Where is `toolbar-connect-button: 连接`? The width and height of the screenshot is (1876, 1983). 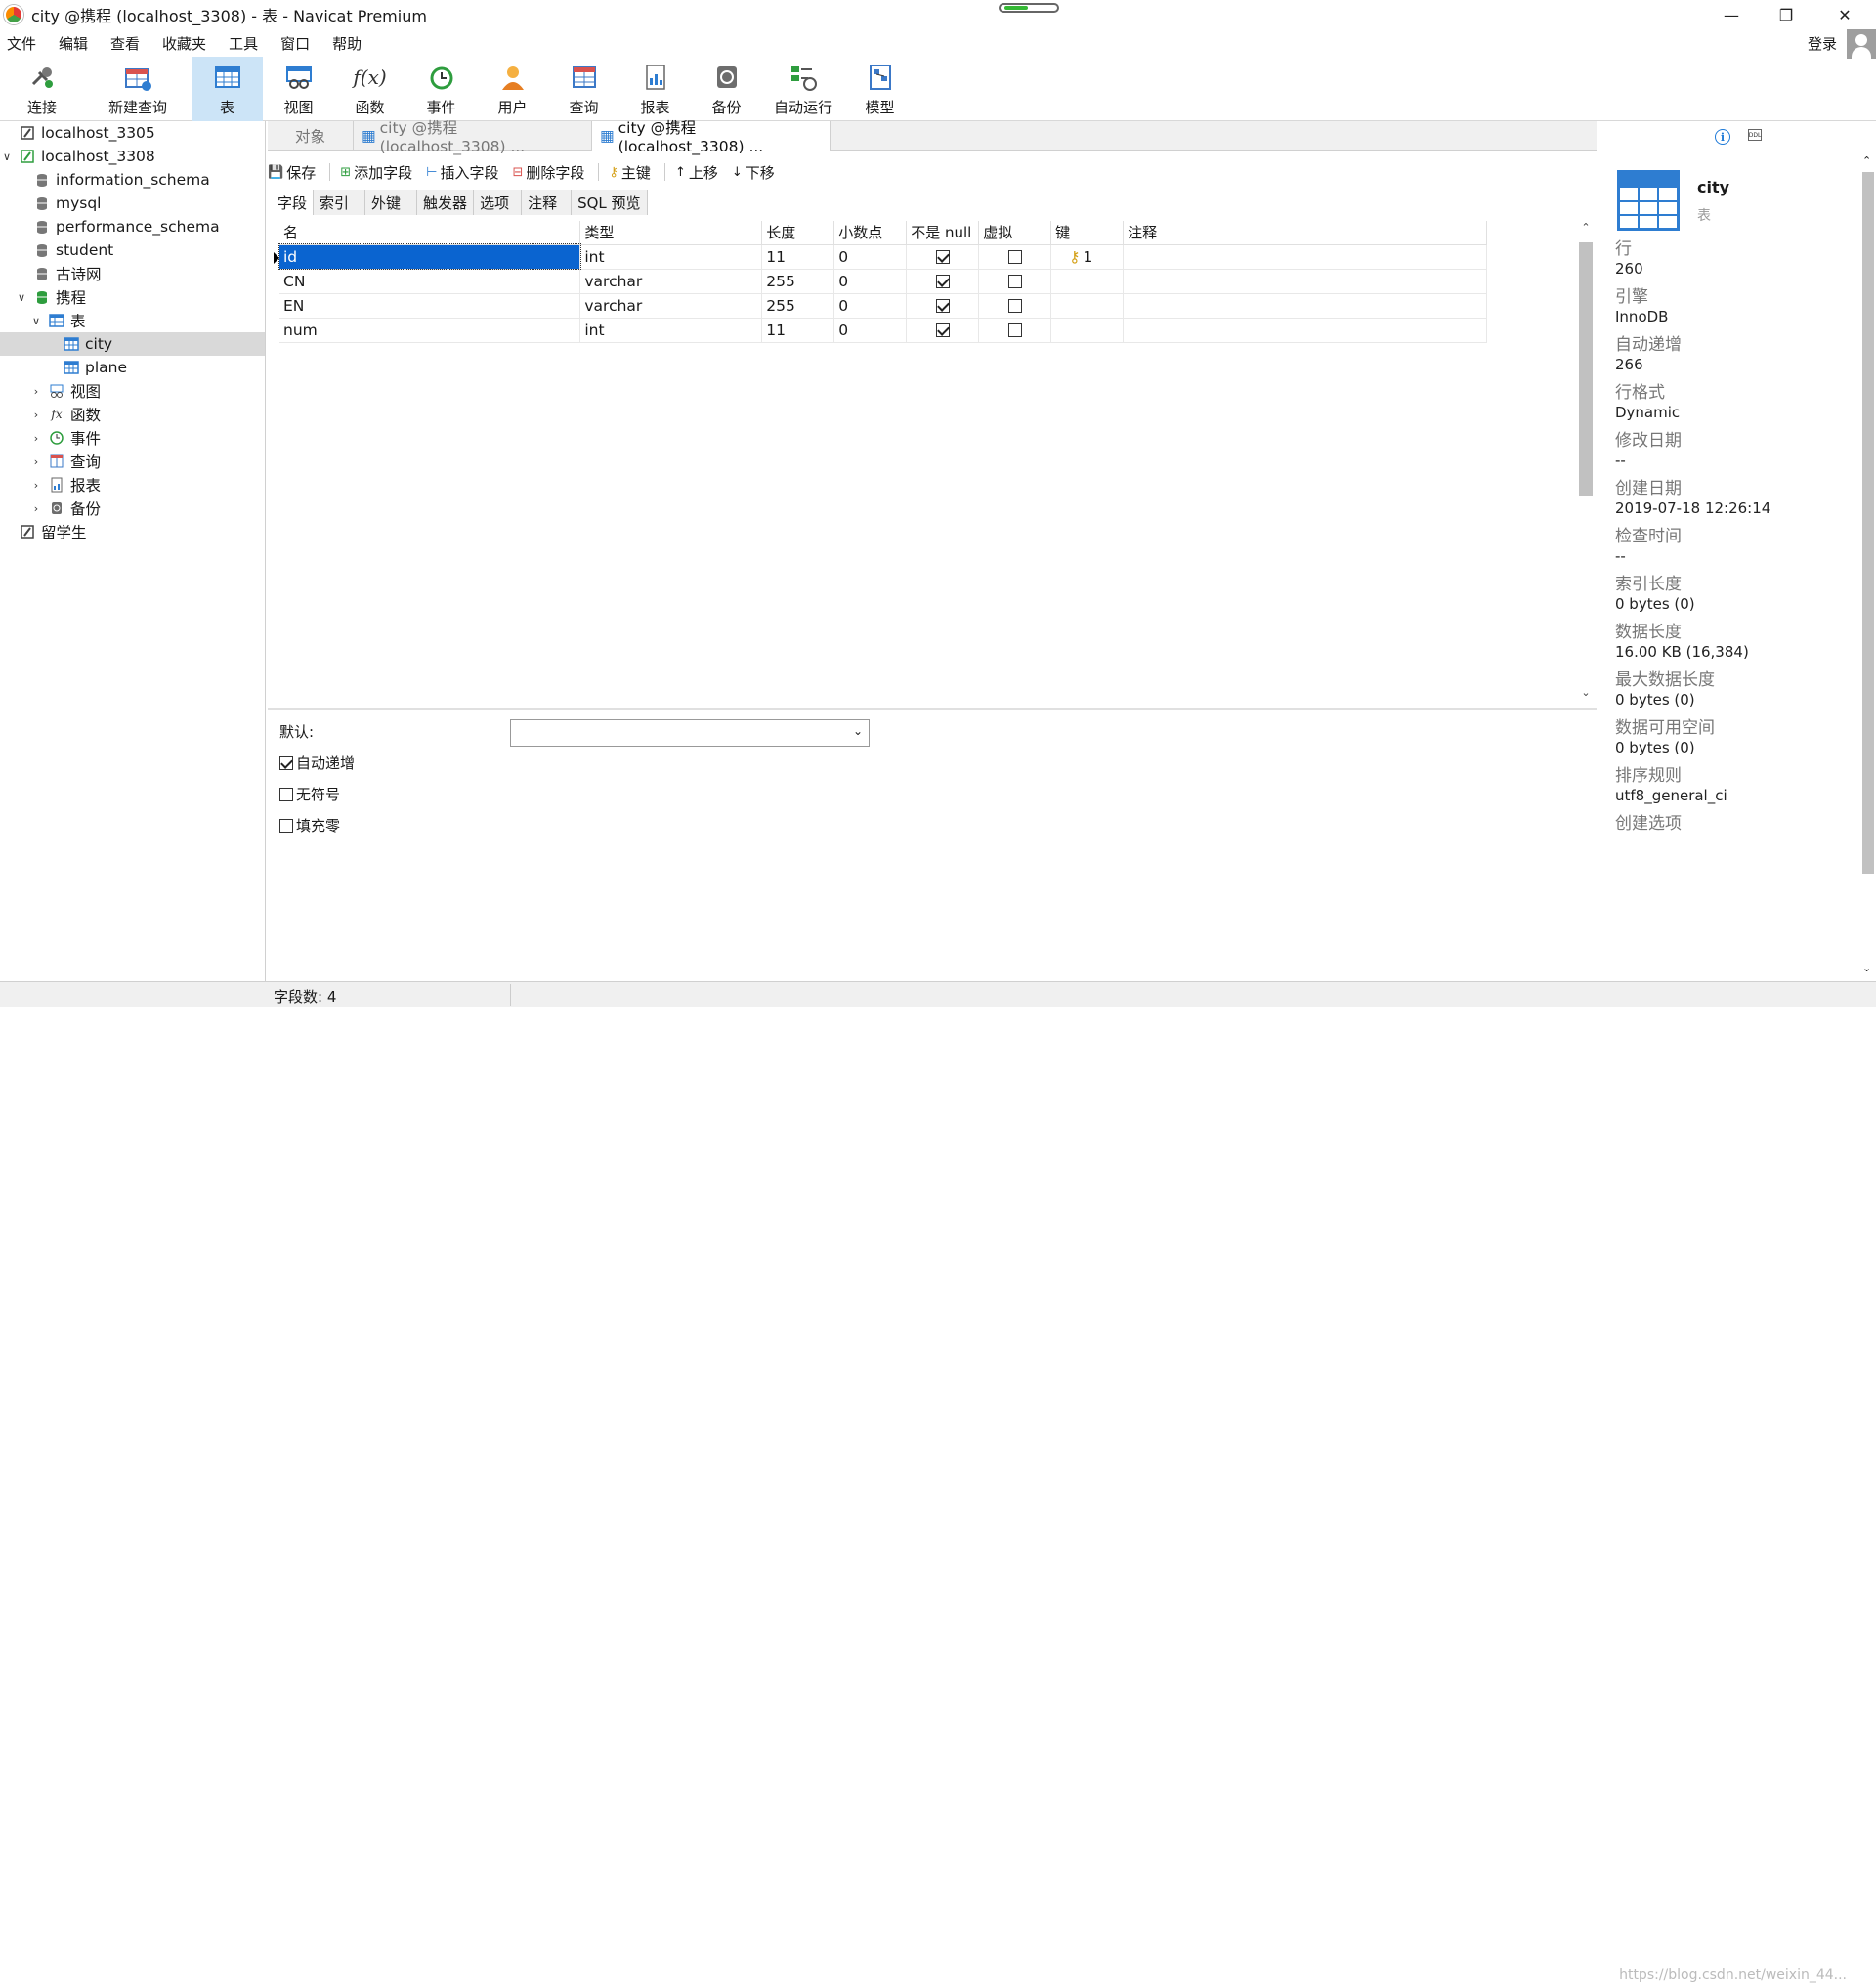 toolbar-connect-button: 连接 is located at coordinates (42, 89).